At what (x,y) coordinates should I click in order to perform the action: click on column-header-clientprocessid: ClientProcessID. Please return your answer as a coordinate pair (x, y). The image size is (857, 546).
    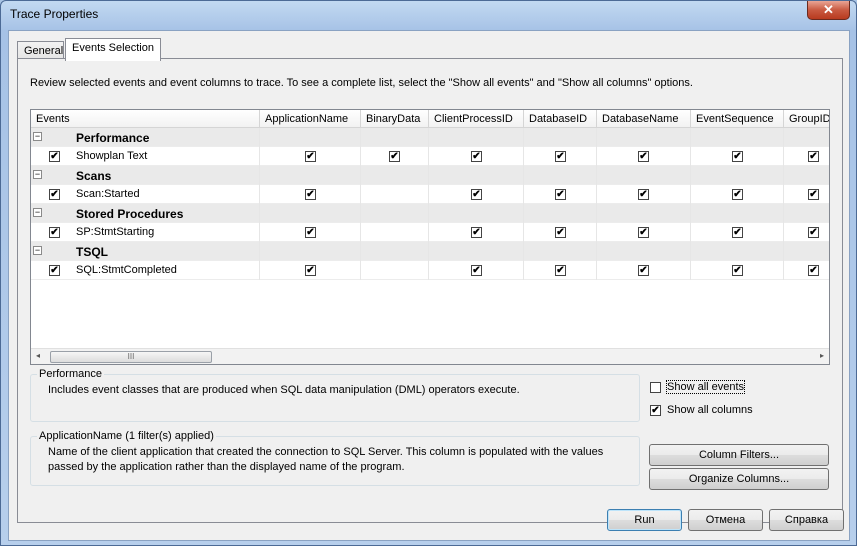
    Looking at the image, I should click on (476, 119).